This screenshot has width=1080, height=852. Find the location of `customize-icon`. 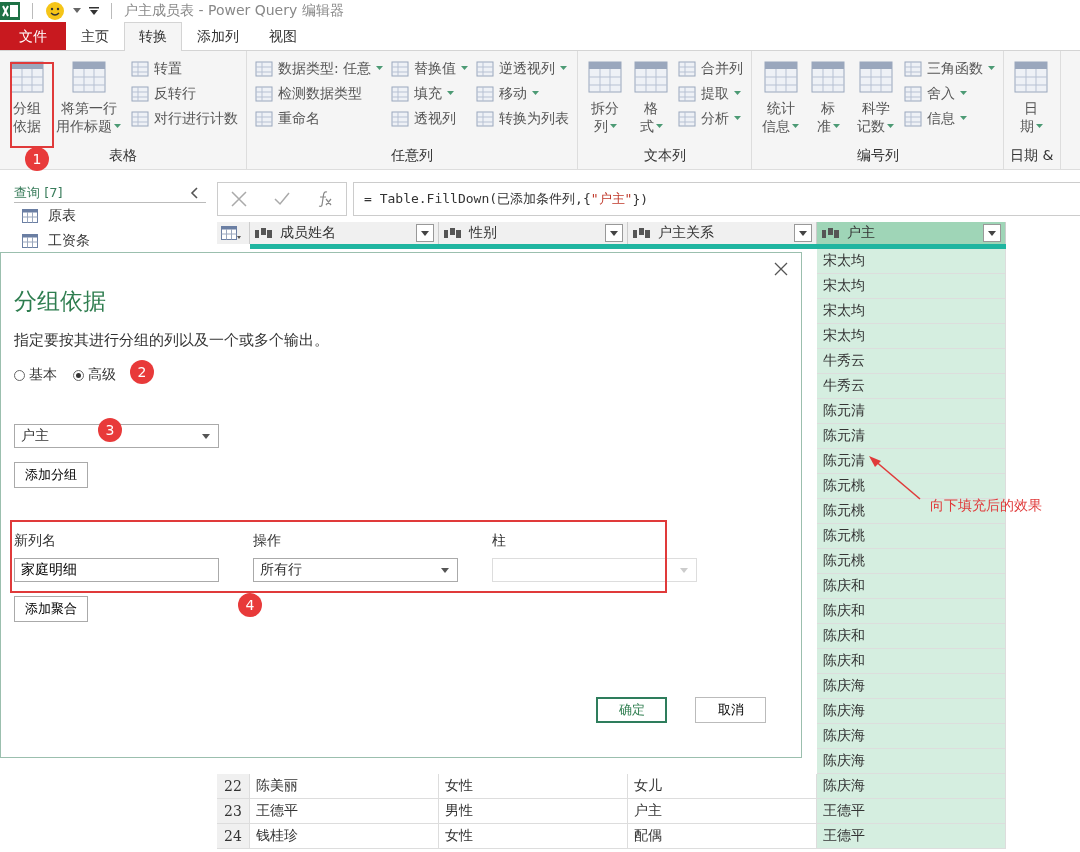

customize-icon is located at coordinates (94, 11).